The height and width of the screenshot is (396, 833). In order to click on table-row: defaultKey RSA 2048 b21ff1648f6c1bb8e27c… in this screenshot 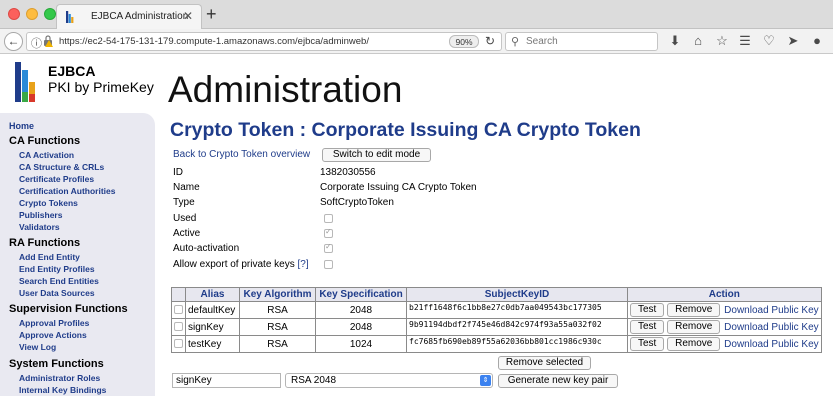, I will do `click(496, 310)`.